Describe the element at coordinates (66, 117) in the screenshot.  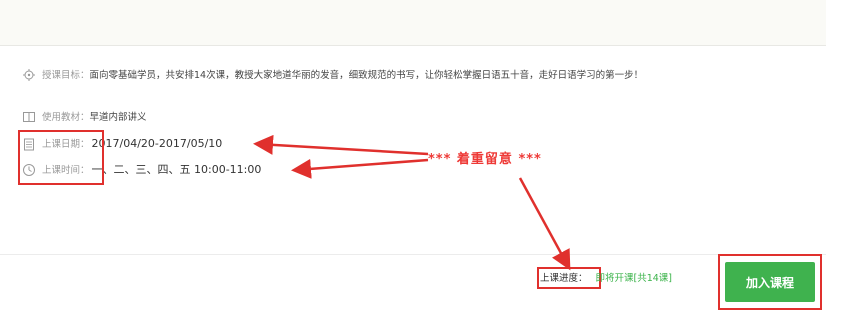
I see `material-label: 使用教材：` at that location.